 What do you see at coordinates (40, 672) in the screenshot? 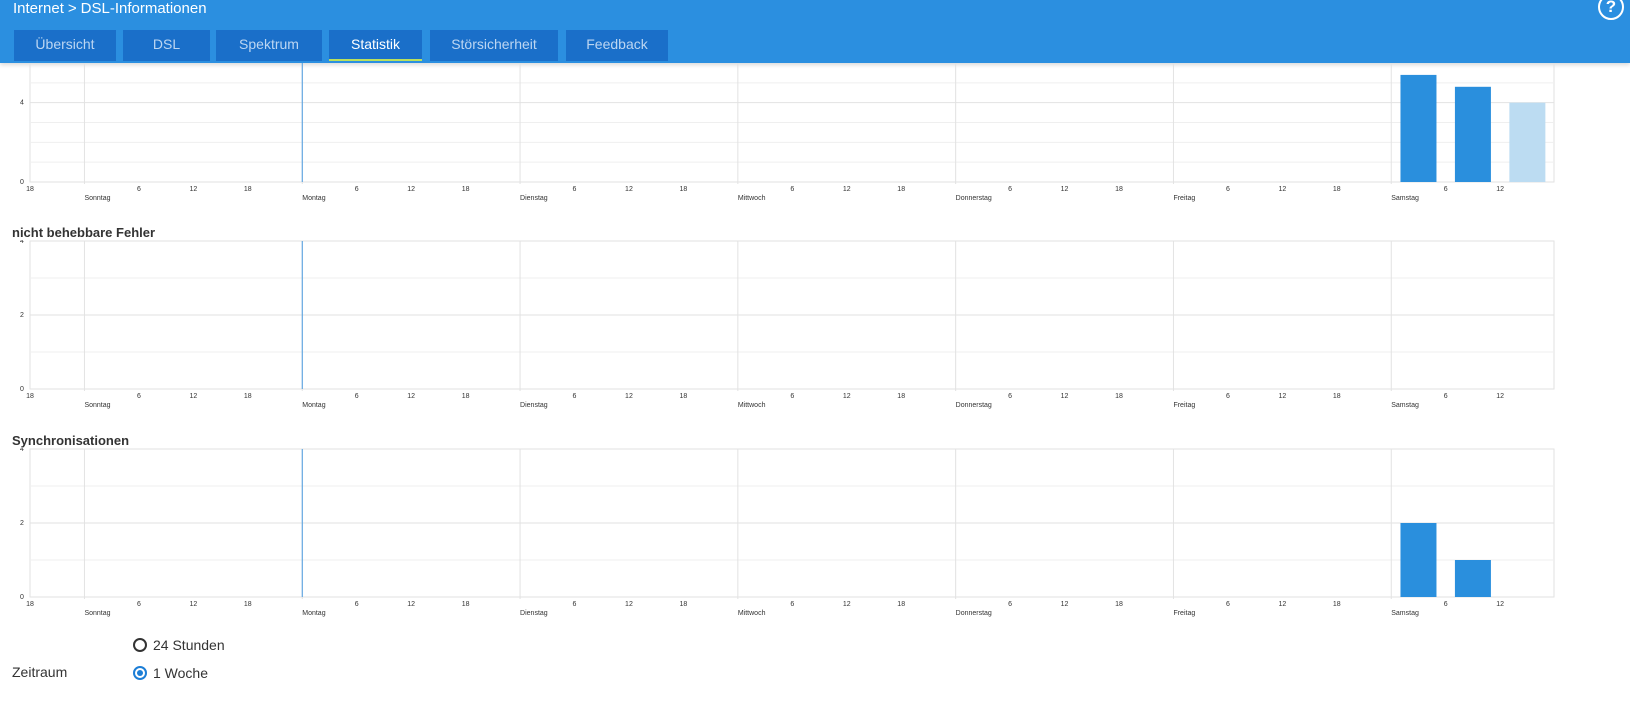
I see `zeitraum-label: Zeitraum` at bounding box center [40, 672].